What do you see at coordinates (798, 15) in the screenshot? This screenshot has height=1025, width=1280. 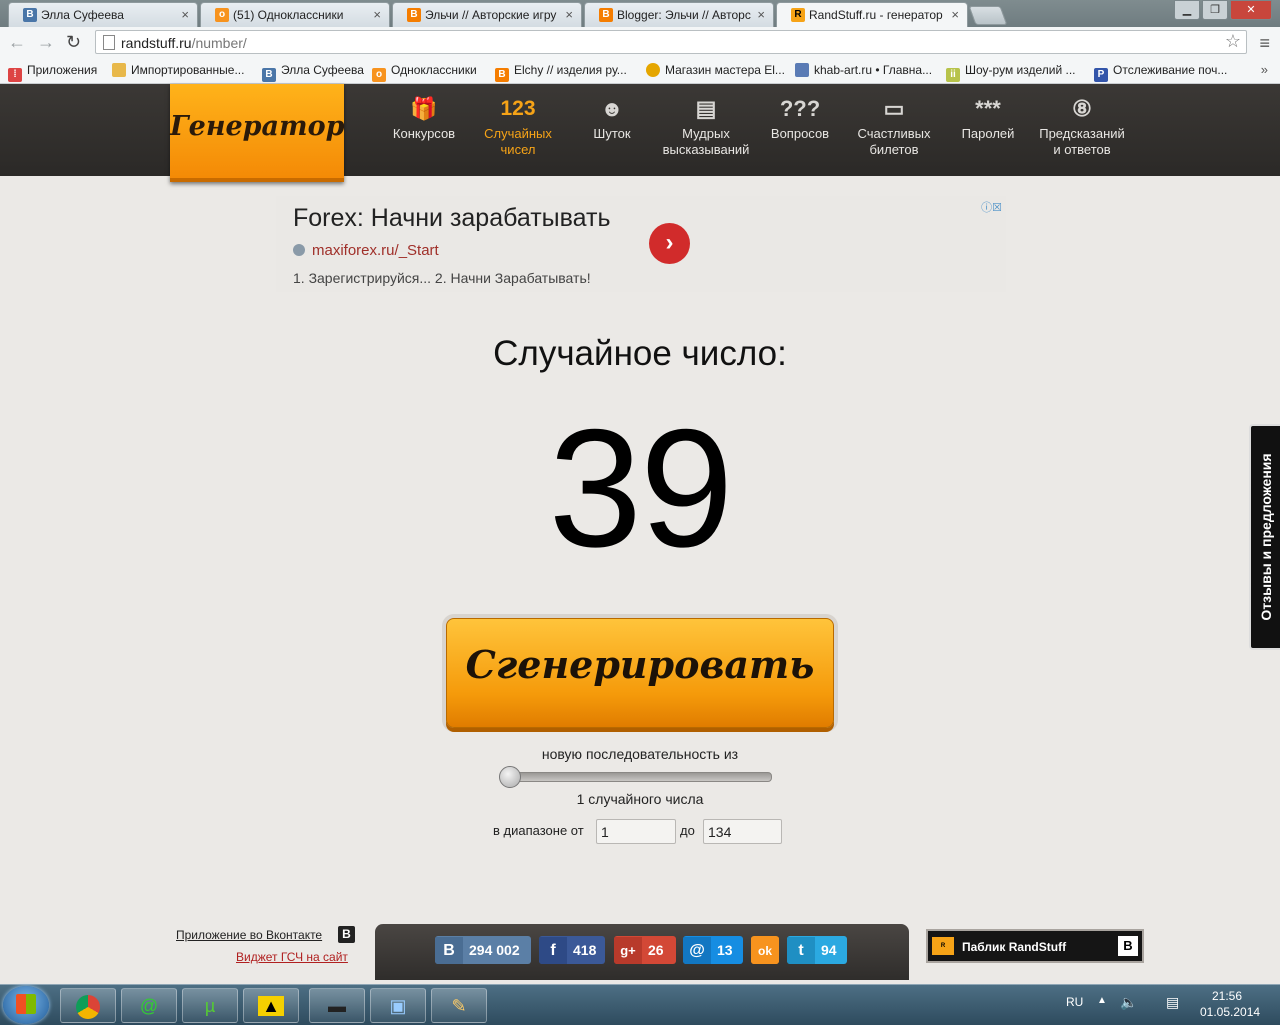 I see `randstuff-icon: R` at bounding box center [798, 15].